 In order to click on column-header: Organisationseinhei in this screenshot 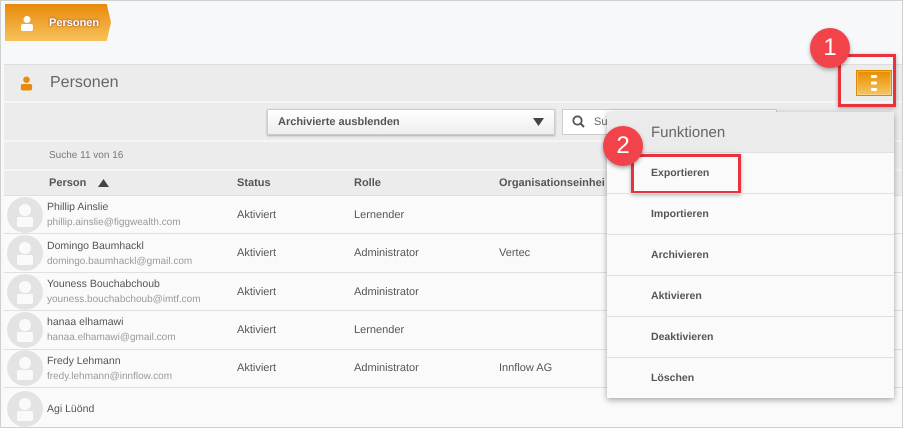, I will do `click(552, 183)`.